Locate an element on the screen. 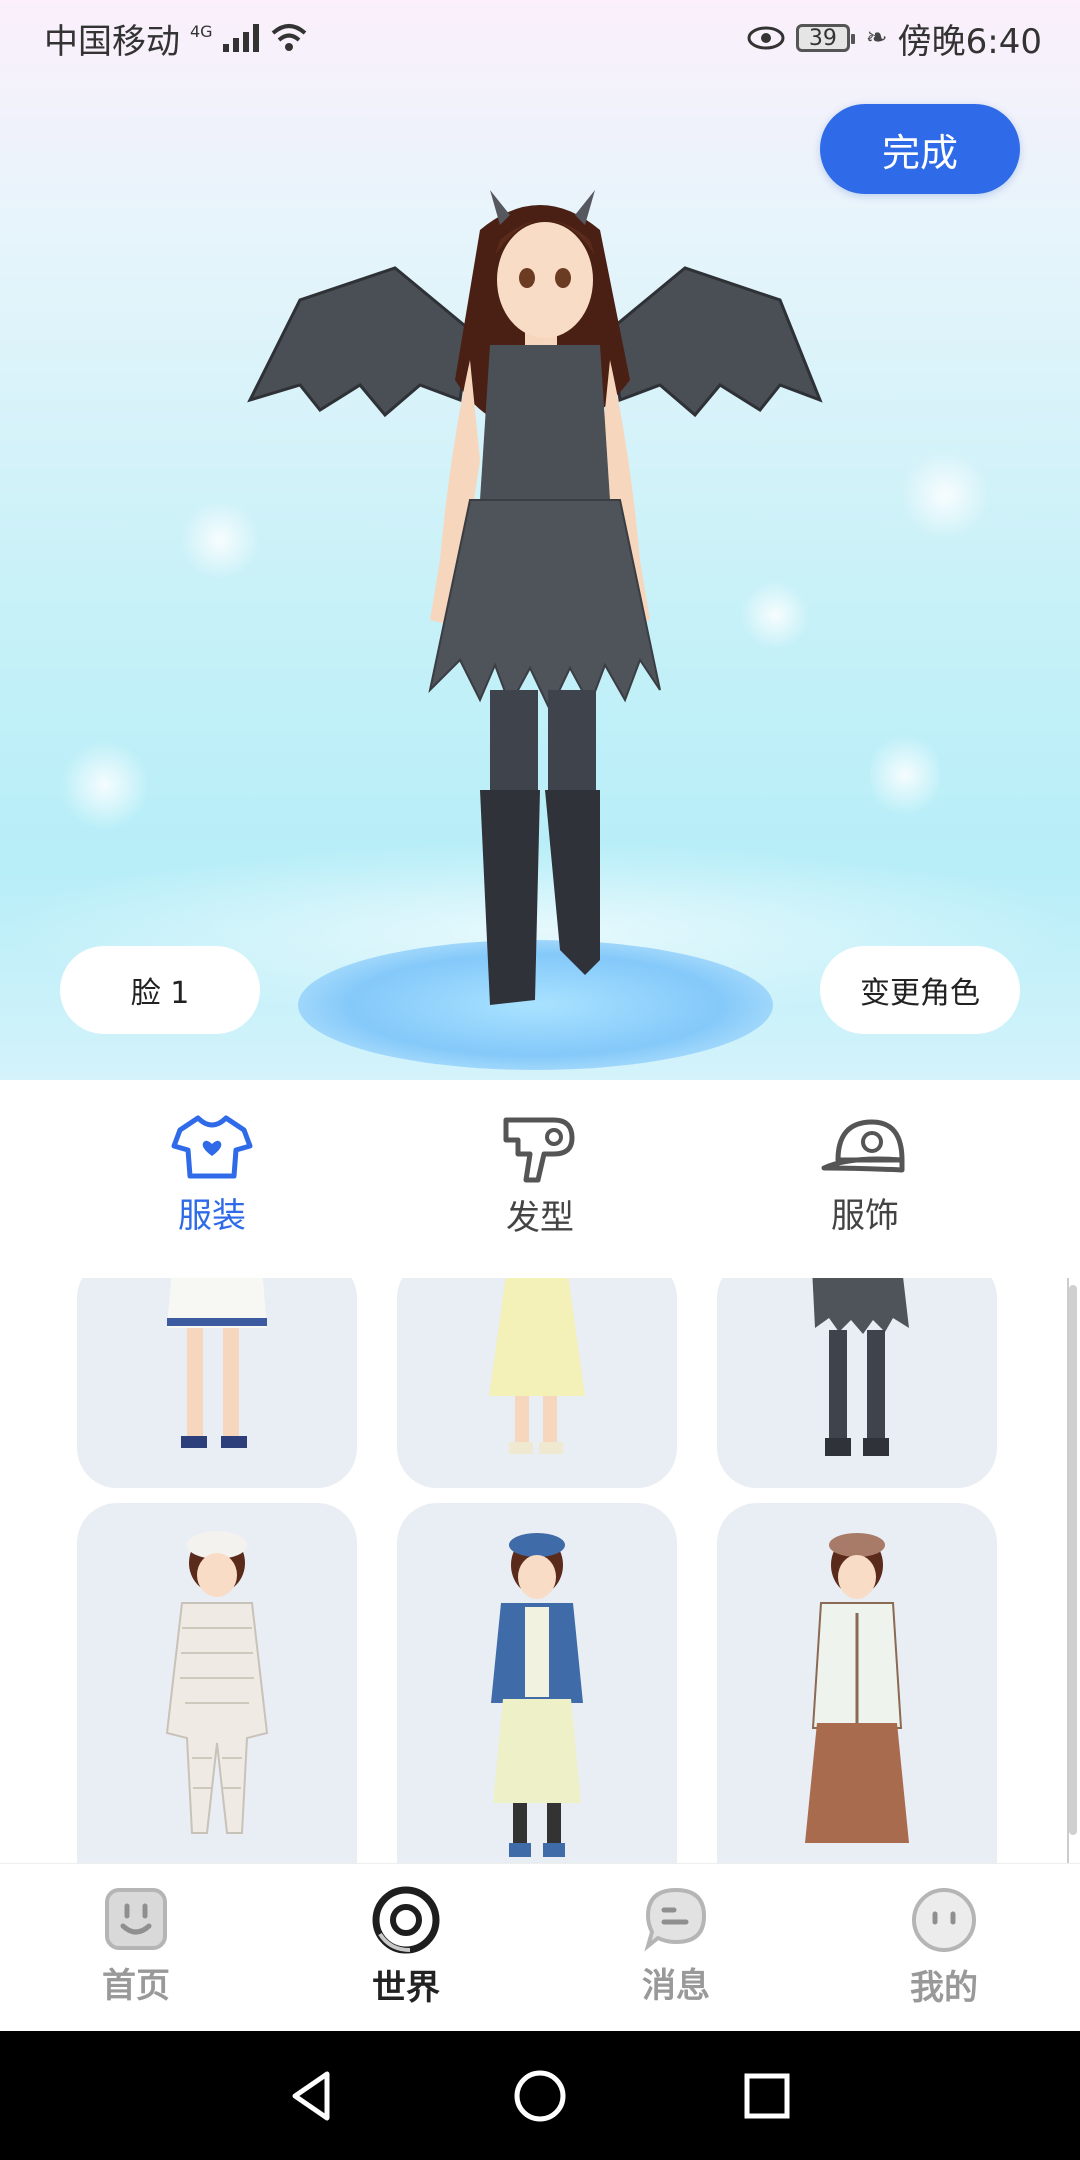  nav-profile-label: 我的 is located at coordinates (944, 1988).